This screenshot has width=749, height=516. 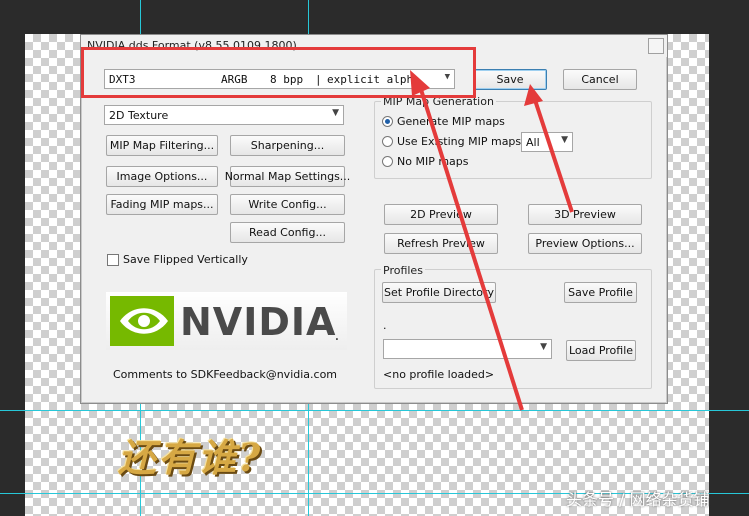 I want to click on arrow-head-format, so click(x=420, y=83).